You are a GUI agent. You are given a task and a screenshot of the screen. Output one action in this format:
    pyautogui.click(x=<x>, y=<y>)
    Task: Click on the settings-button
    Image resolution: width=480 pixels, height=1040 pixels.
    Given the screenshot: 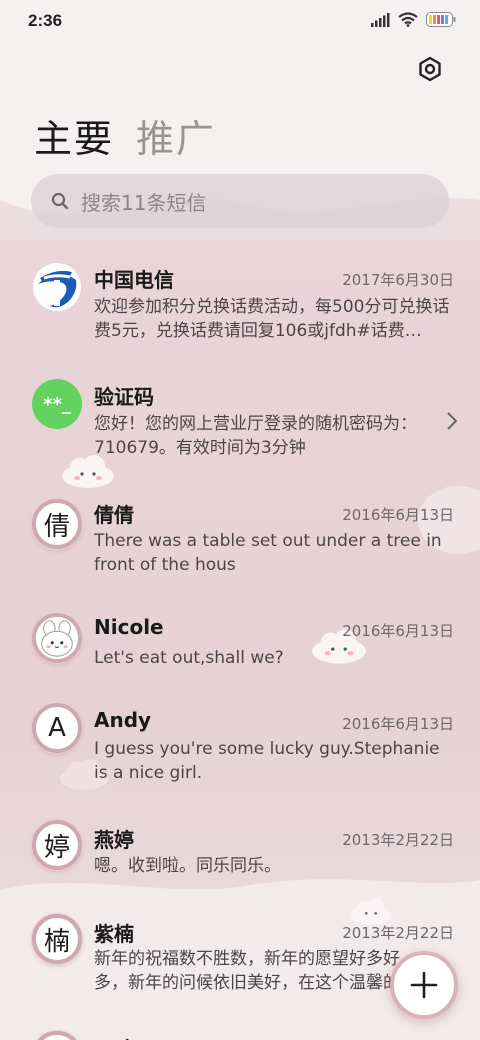 What is the action you would take?
    pyautogui.click(x=430, y=69)
    